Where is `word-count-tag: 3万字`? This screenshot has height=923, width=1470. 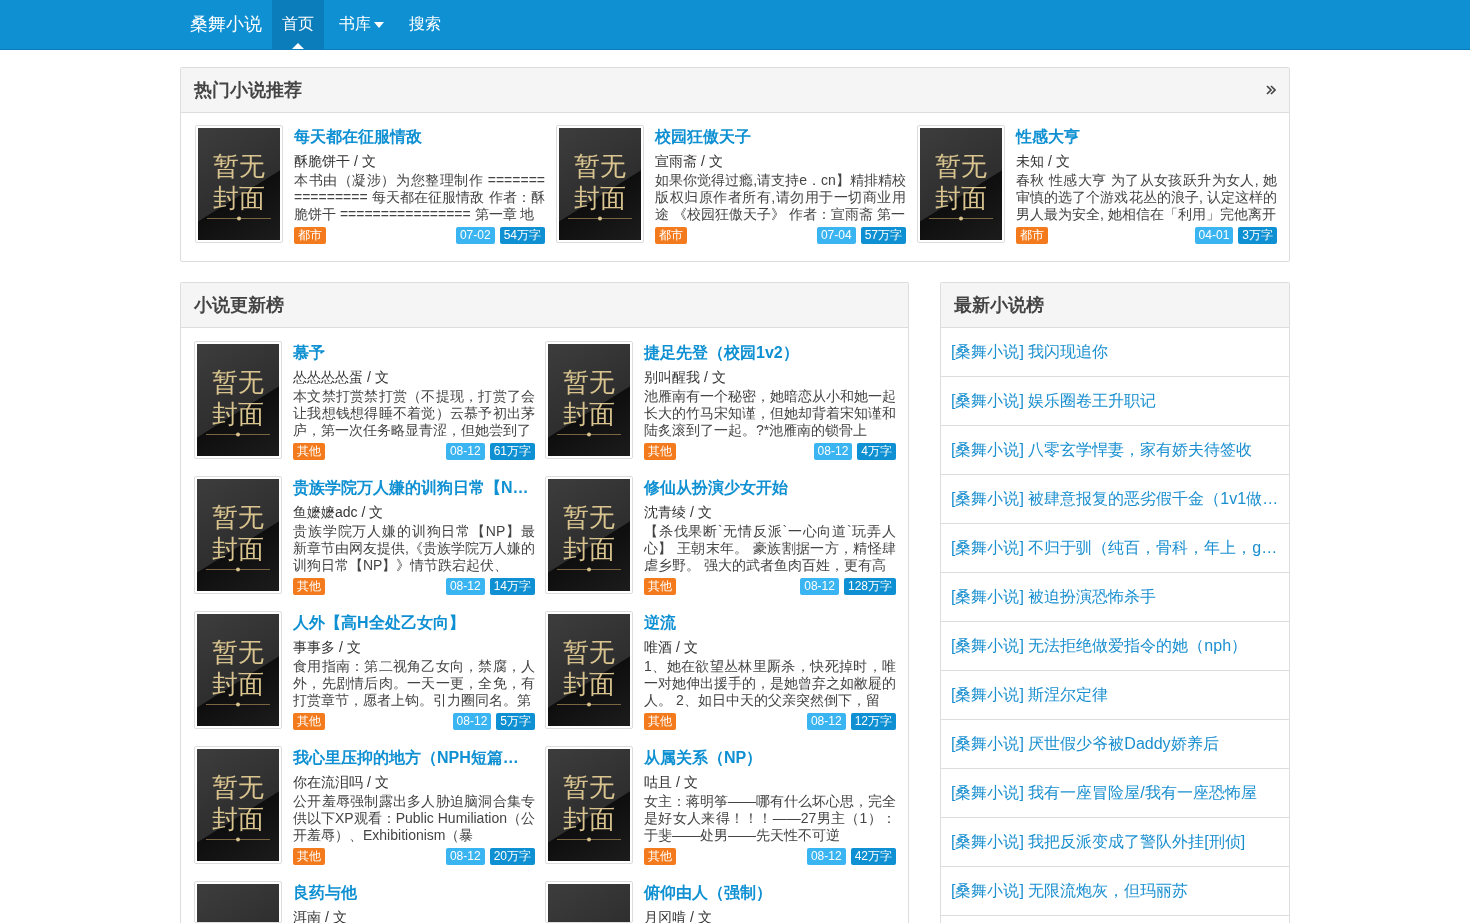
word-count-tag: 3万字 is located at coordinates (1257, 235).